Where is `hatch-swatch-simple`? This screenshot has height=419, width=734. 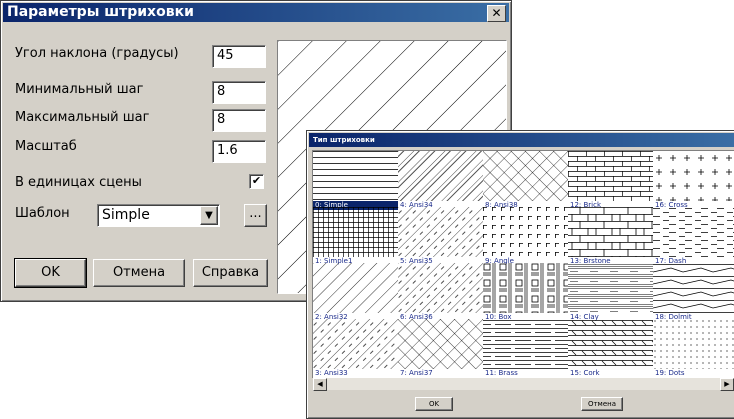 hatch-swatch-simple is located at coordinates (355, 176).